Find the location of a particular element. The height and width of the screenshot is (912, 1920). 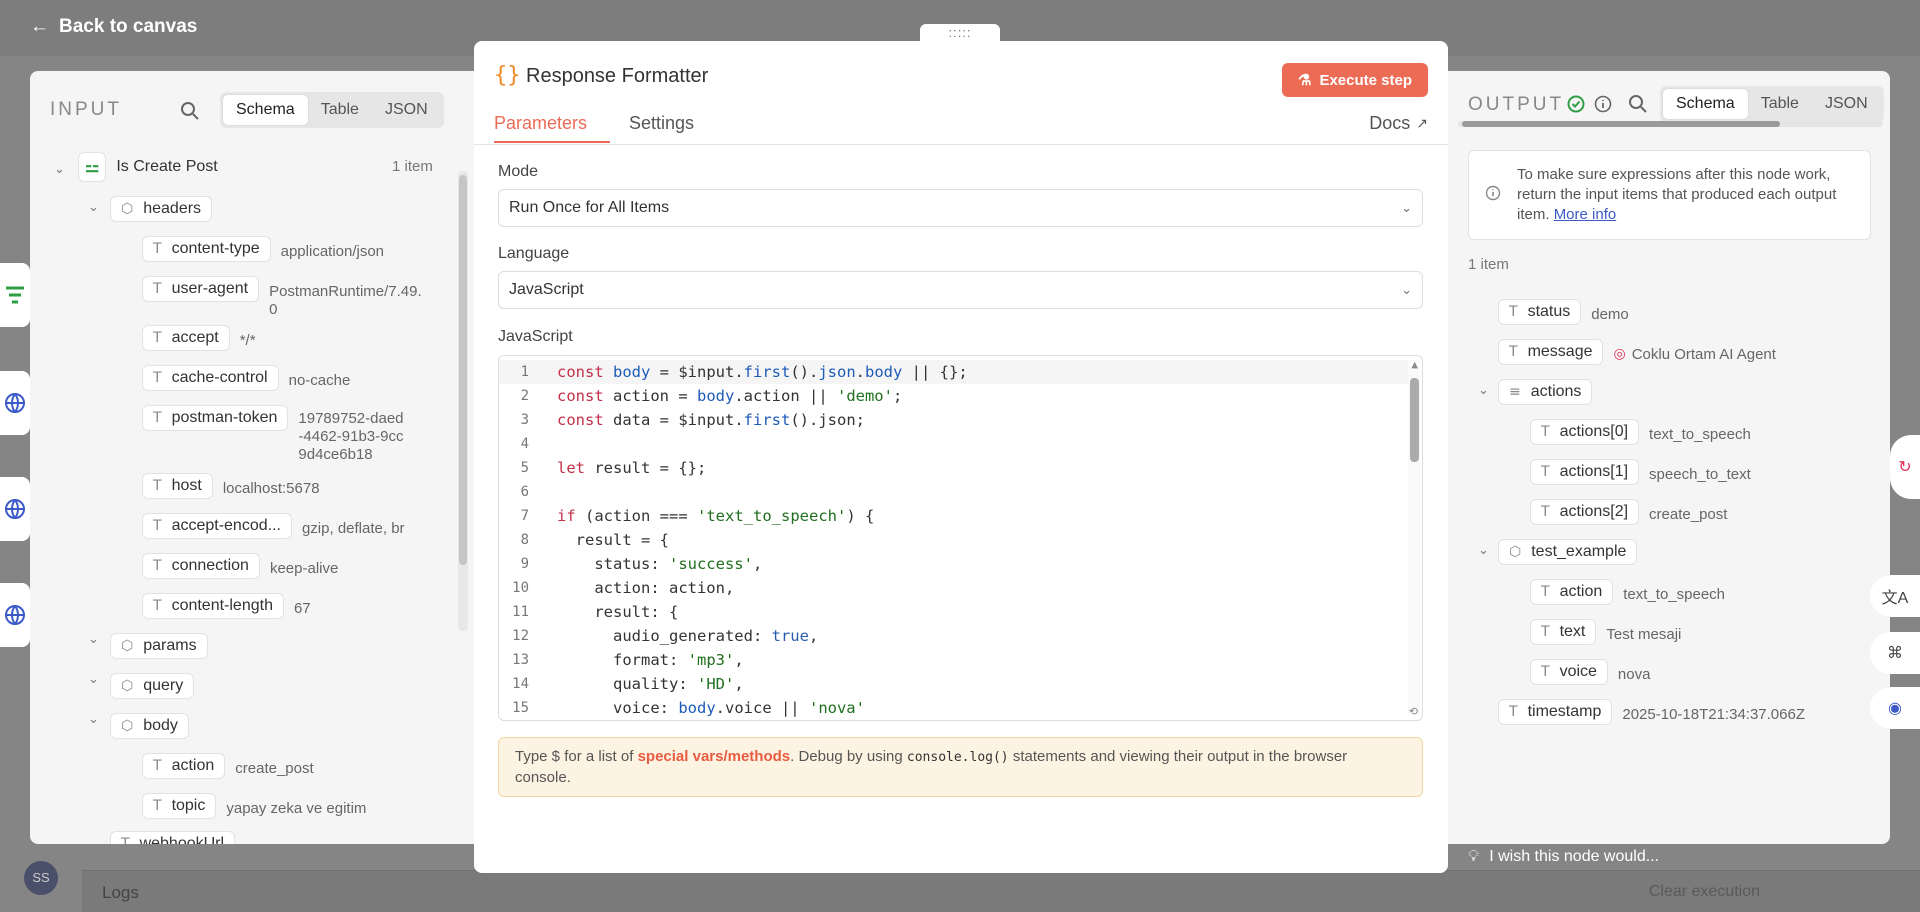

side-node-card: ↻ is located at coordinates (1905, 467).